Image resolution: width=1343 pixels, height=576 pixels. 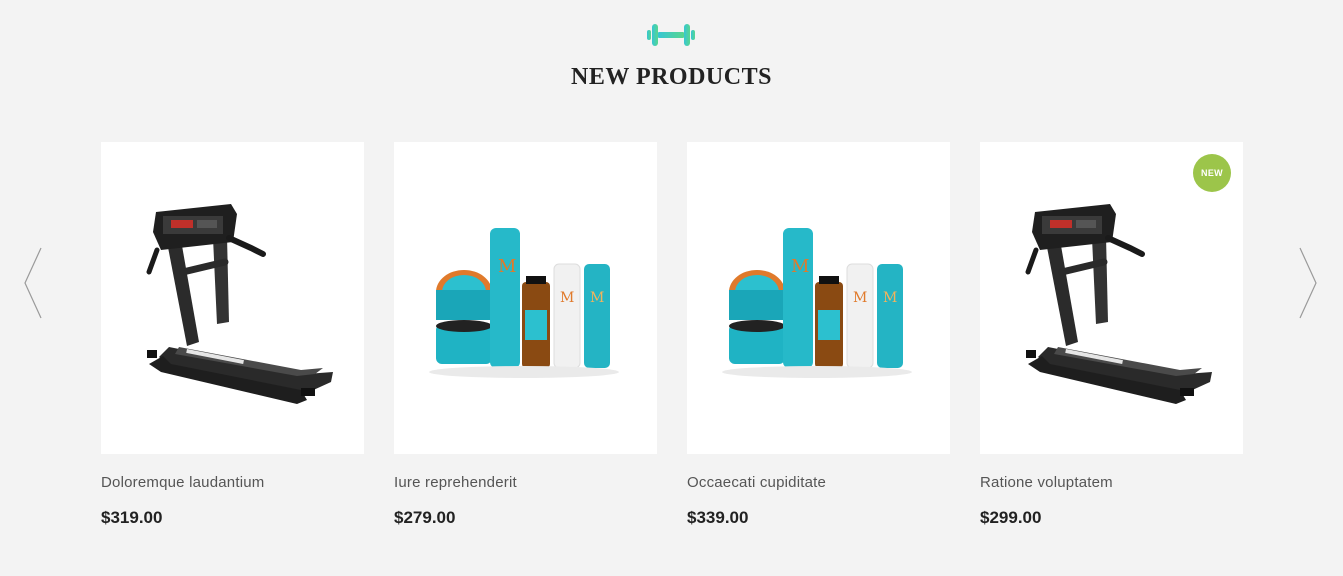 I want to click on product-price: $299.00, so click(x=1011, y=517).